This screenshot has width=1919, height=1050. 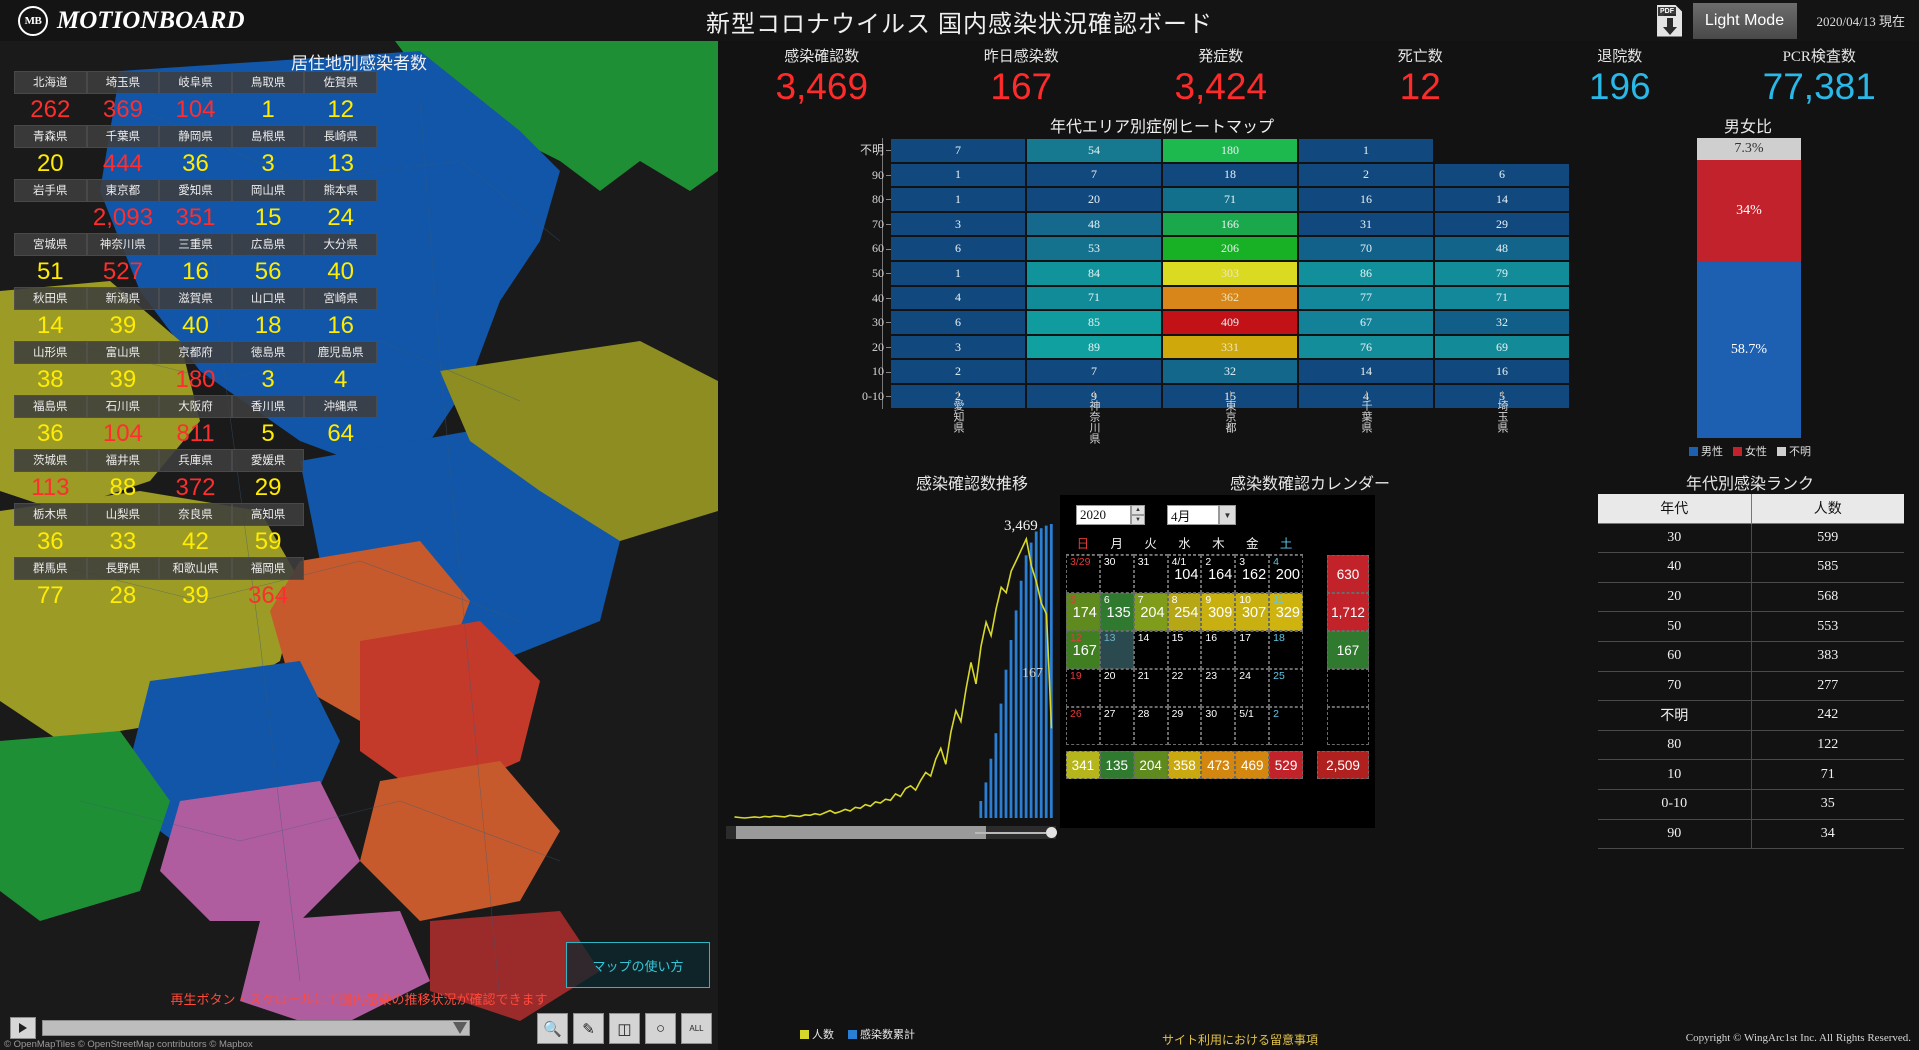 I want to click on calendar-day-cell: 15, so click(x=1184, y=650).